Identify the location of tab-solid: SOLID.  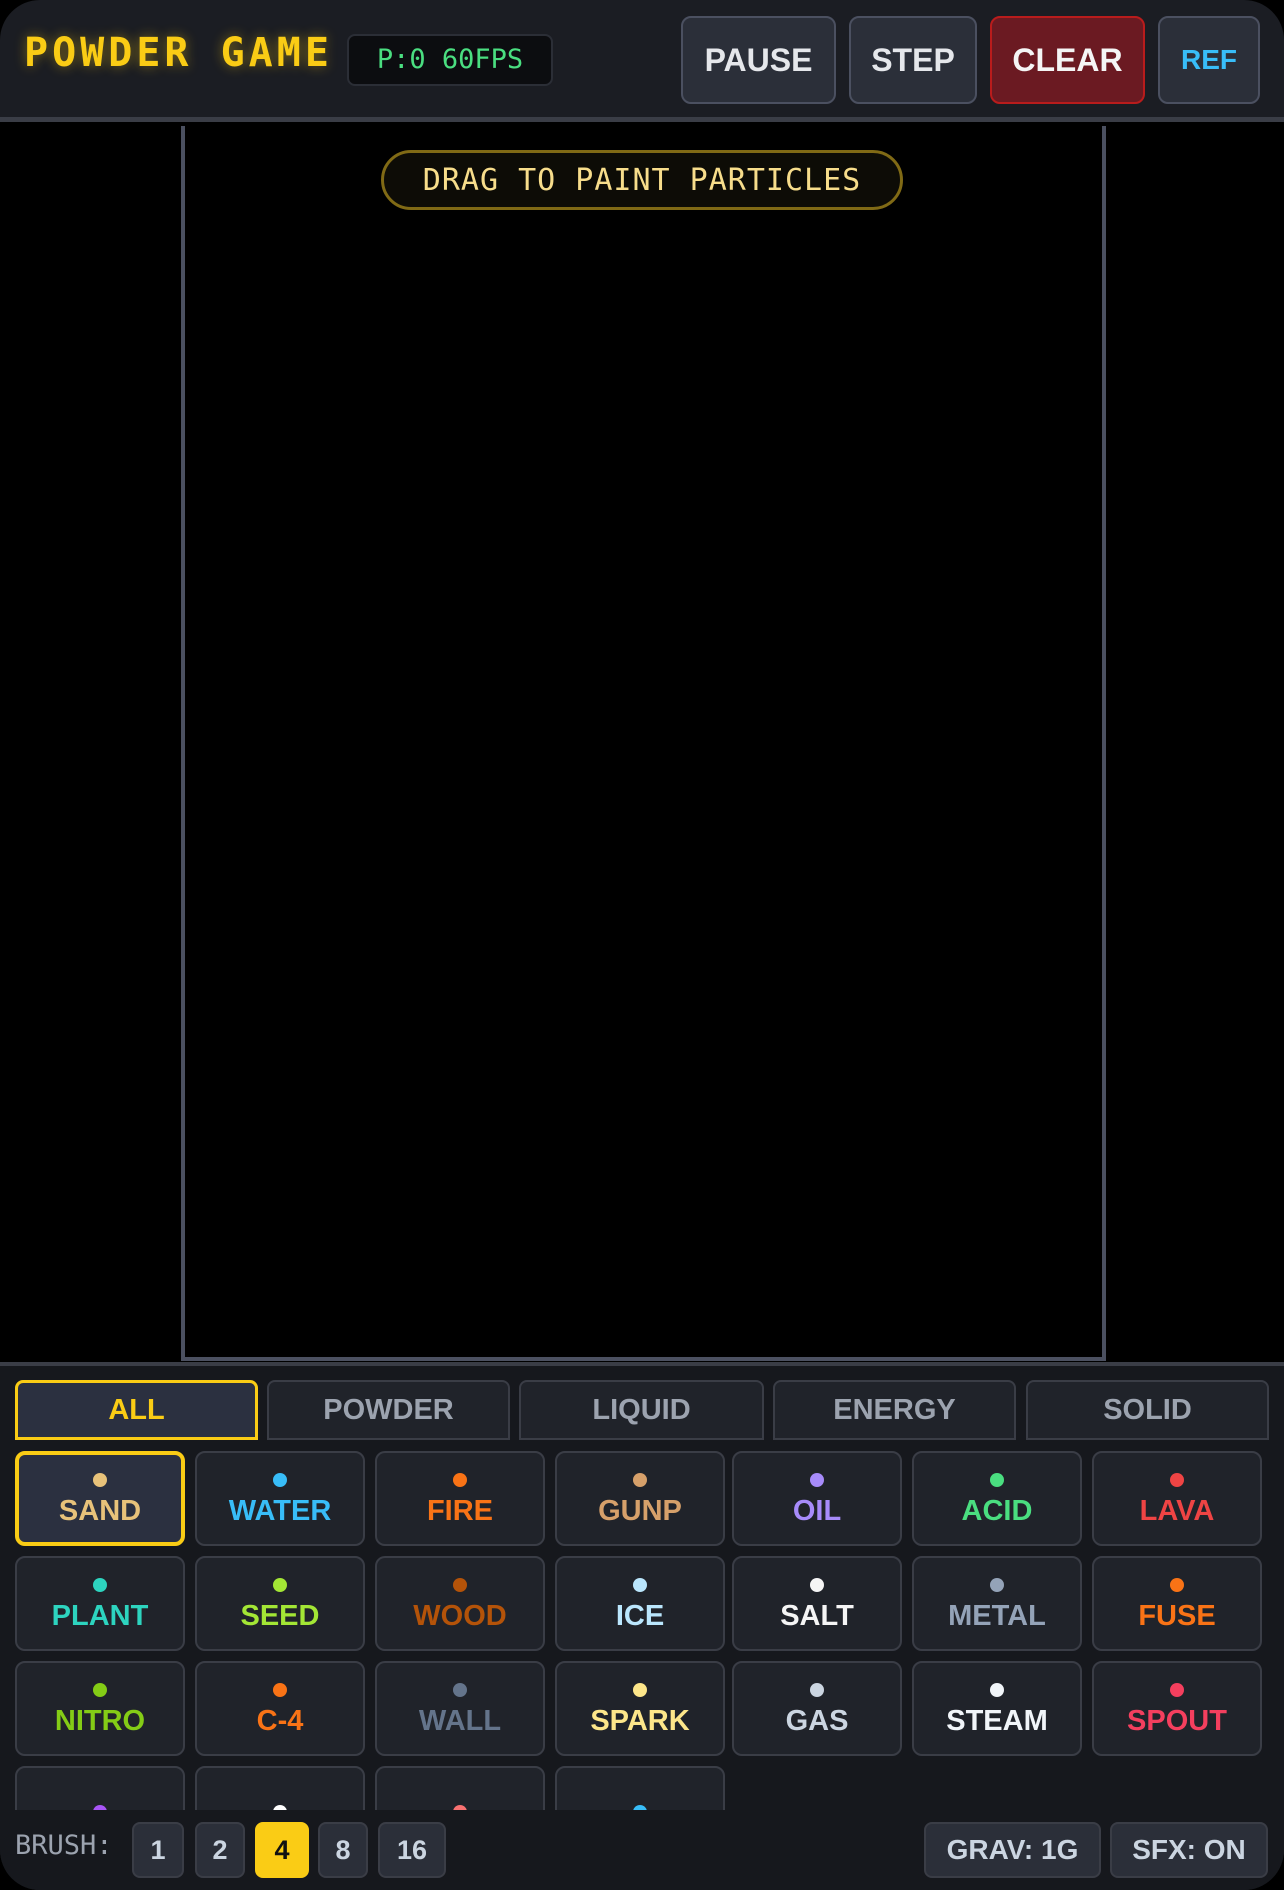
(1147, 1410).